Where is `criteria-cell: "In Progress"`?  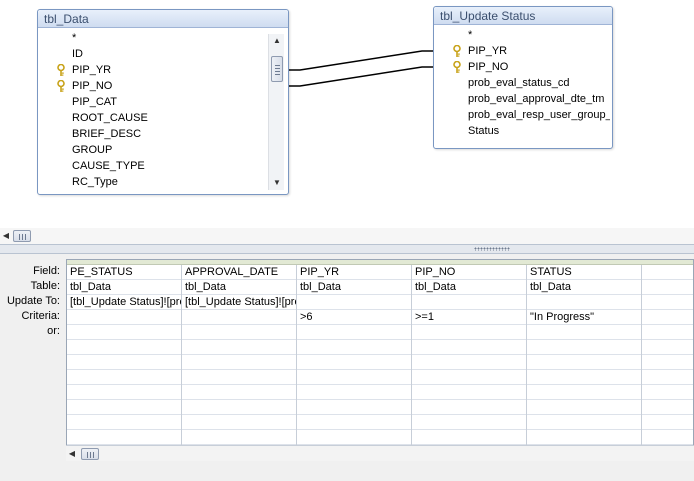 criteria-cell: "In Progress" is located at coordinates (584, 317).